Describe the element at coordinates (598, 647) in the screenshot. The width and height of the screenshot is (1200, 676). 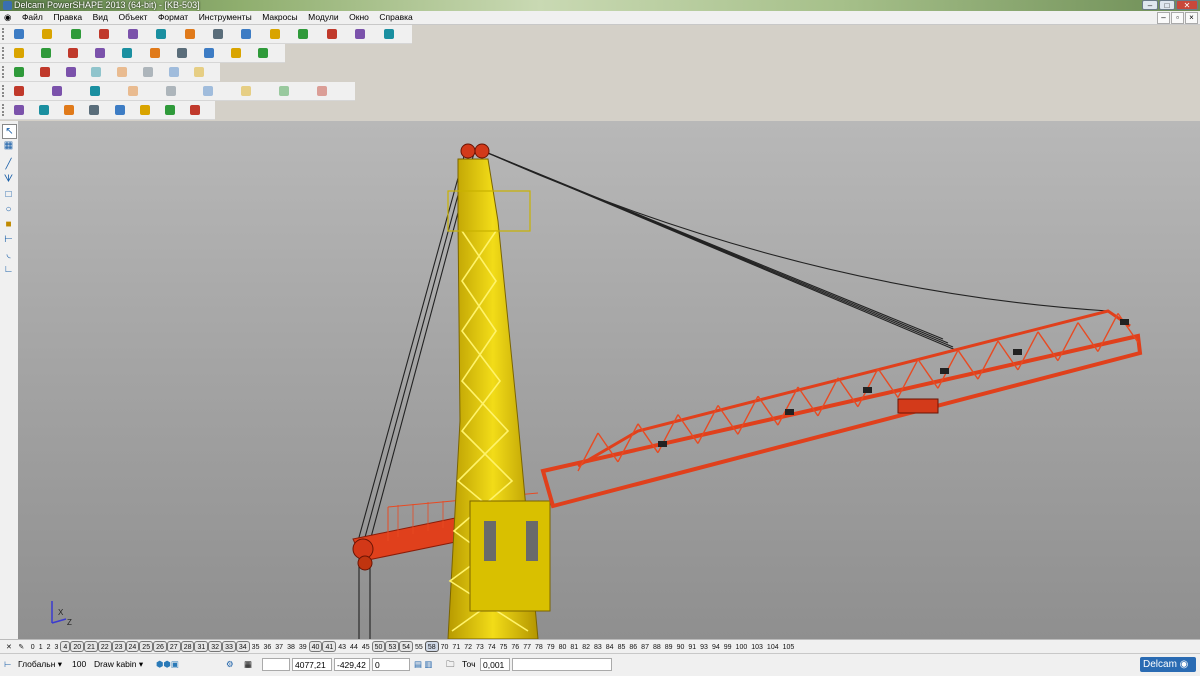
I see `level-83: 83` at that location.